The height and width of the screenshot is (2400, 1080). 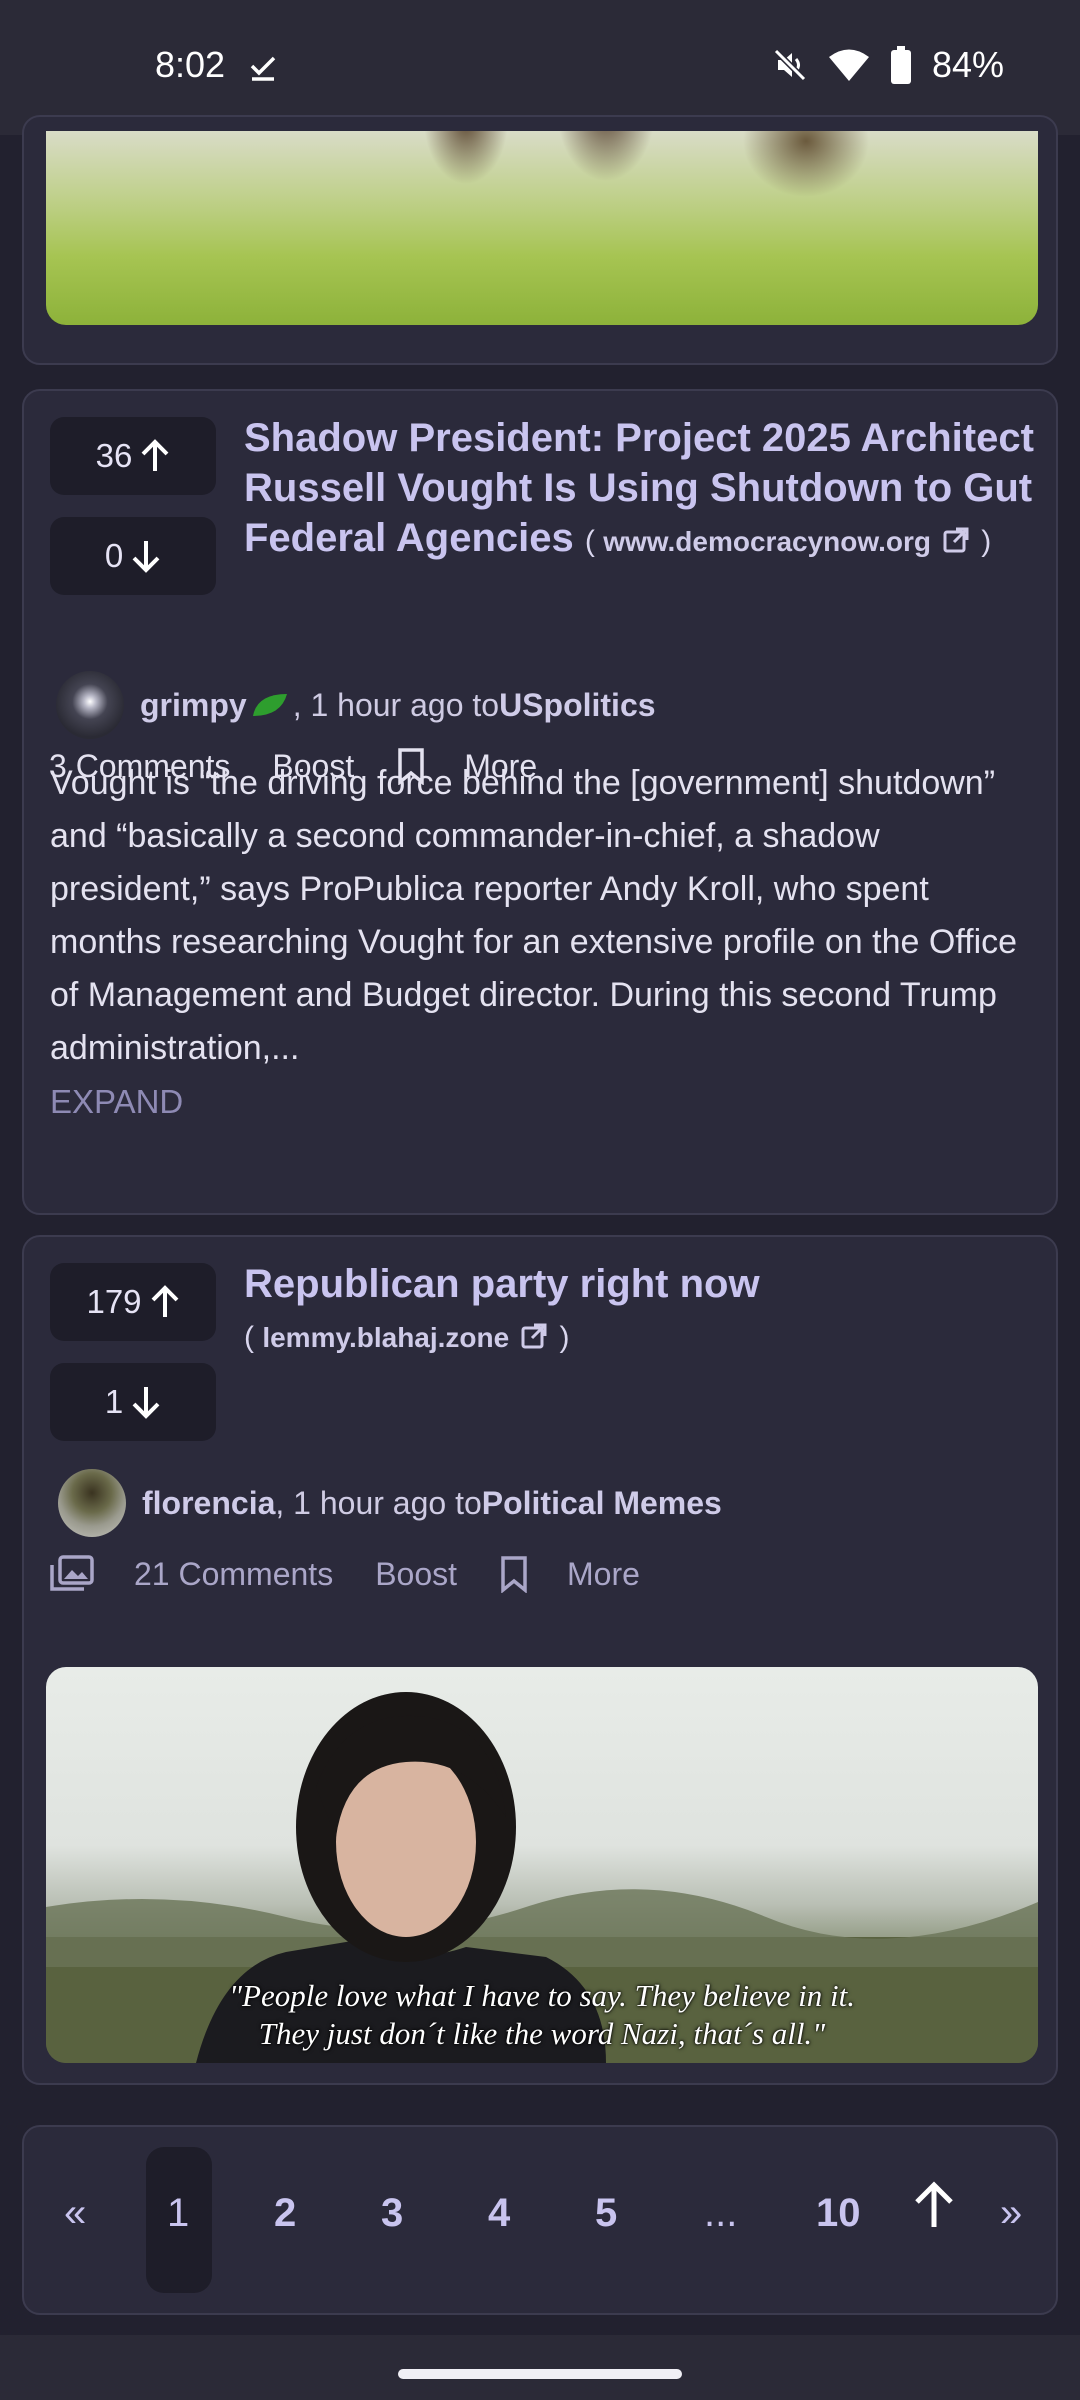 What do you see at coordinates (606, 2213) in the screenshot?
I see `page-5-button: 5` at bounding box center [606, 2213].